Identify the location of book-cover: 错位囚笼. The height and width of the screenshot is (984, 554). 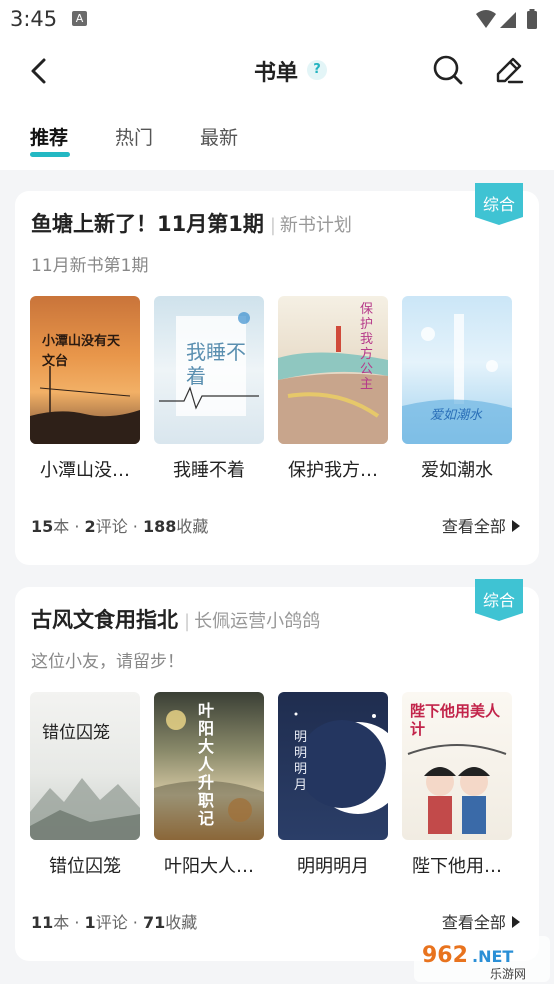
(85, 766).